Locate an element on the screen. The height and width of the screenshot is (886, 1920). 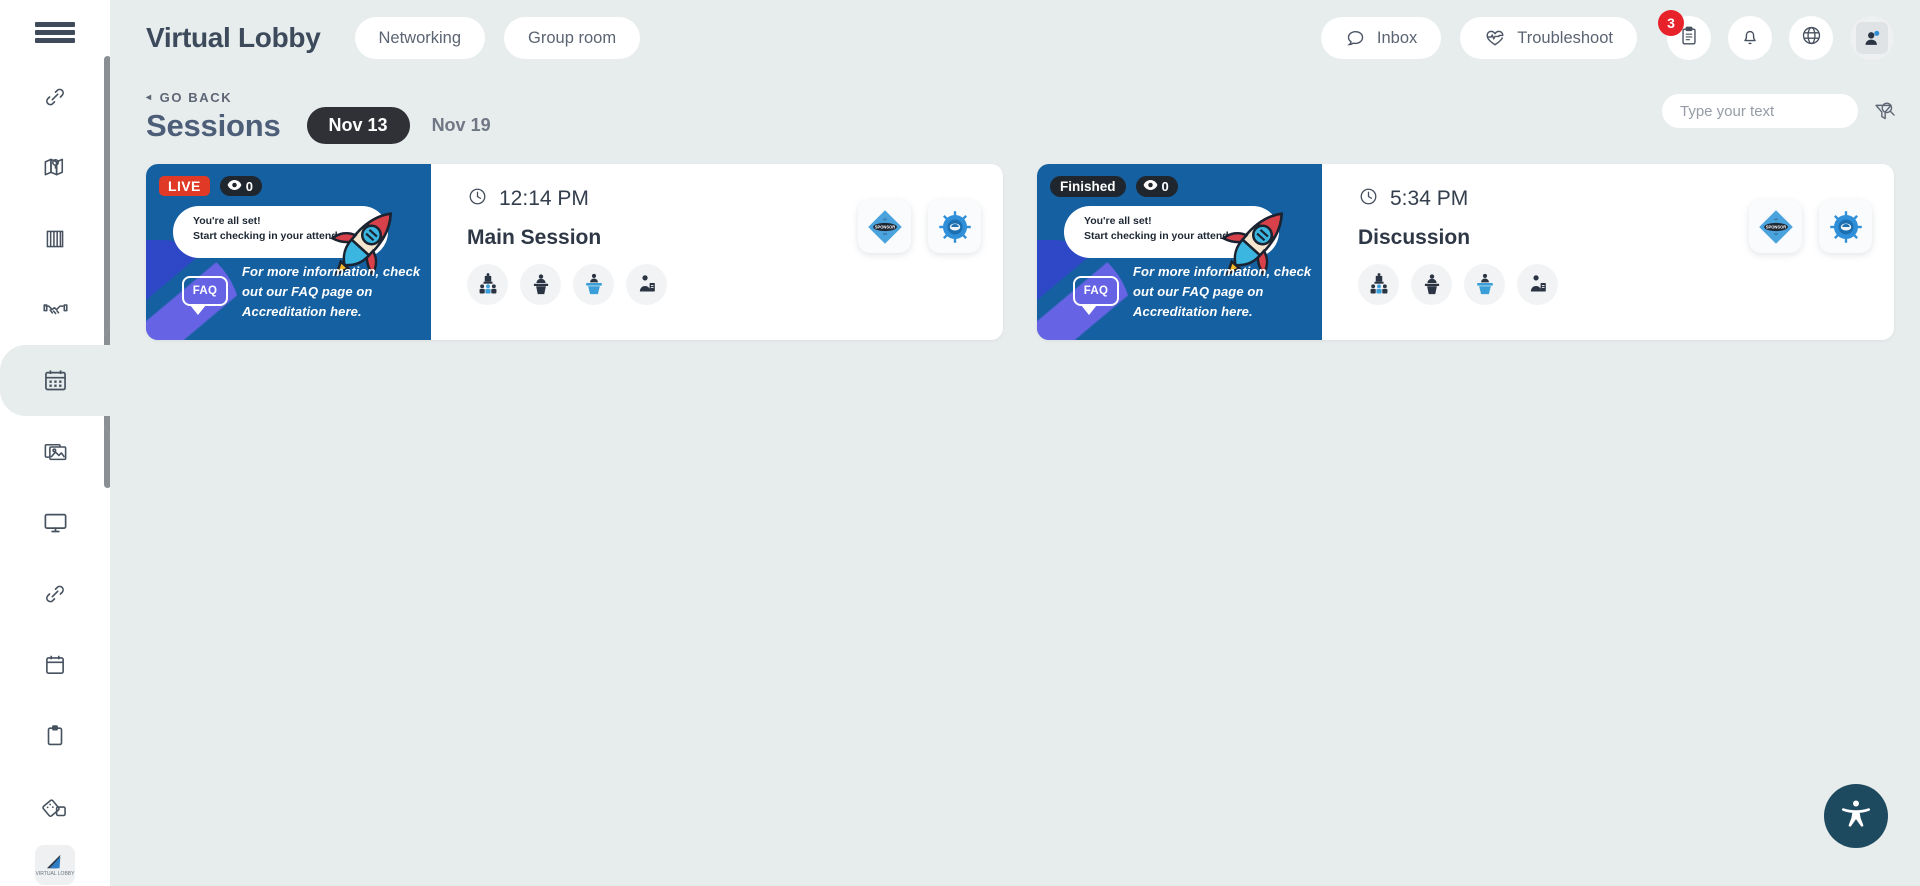
session-time-row: 12:14 PM is located at coordinates (662, 199).